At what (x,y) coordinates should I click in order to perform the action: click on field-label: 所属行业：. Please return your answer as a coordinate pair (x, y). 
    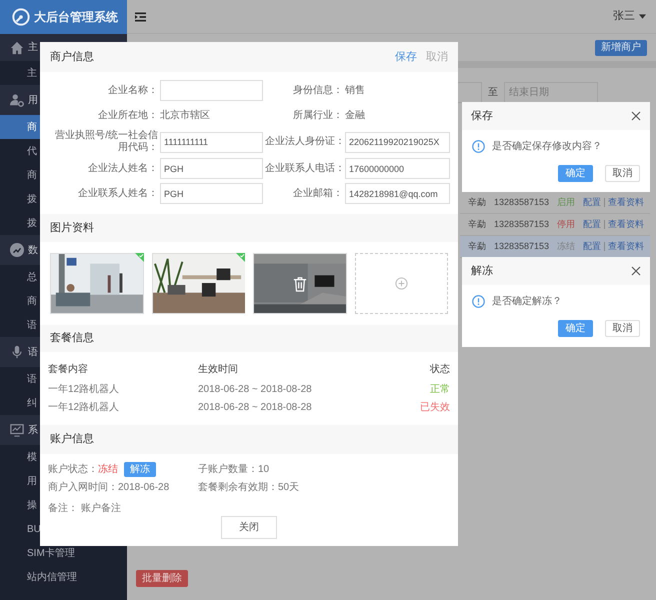
    Looking at the image, I should click on (317, 116).